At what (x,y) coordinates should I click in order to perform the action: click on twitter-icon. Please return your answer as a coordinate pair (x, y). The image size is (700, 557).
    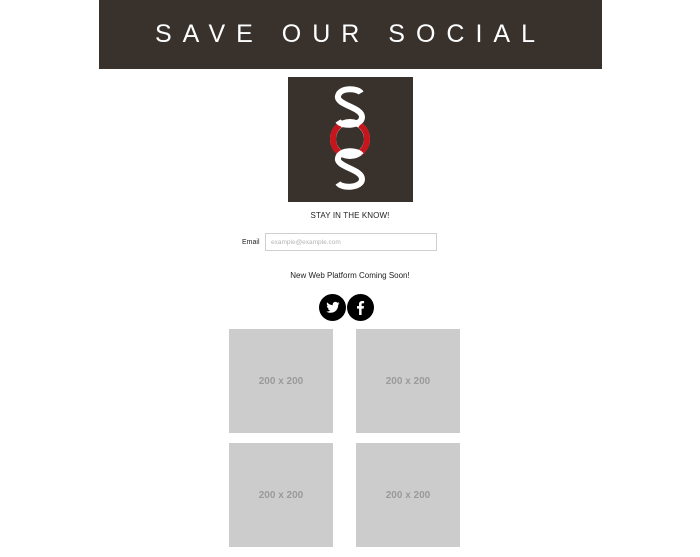
    Looking at the image, I should click on (333, 307).